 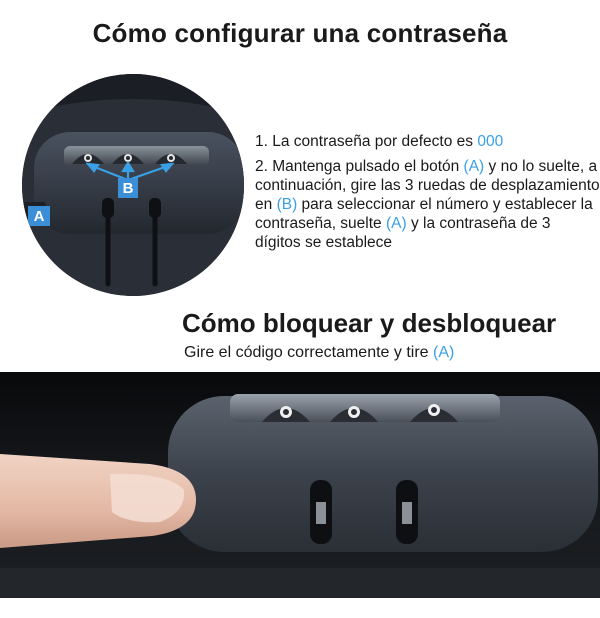 What do you see at coordinates (490, 141) in the screenshot?
I see `default-code: 000` at bounding box center [490, 141].